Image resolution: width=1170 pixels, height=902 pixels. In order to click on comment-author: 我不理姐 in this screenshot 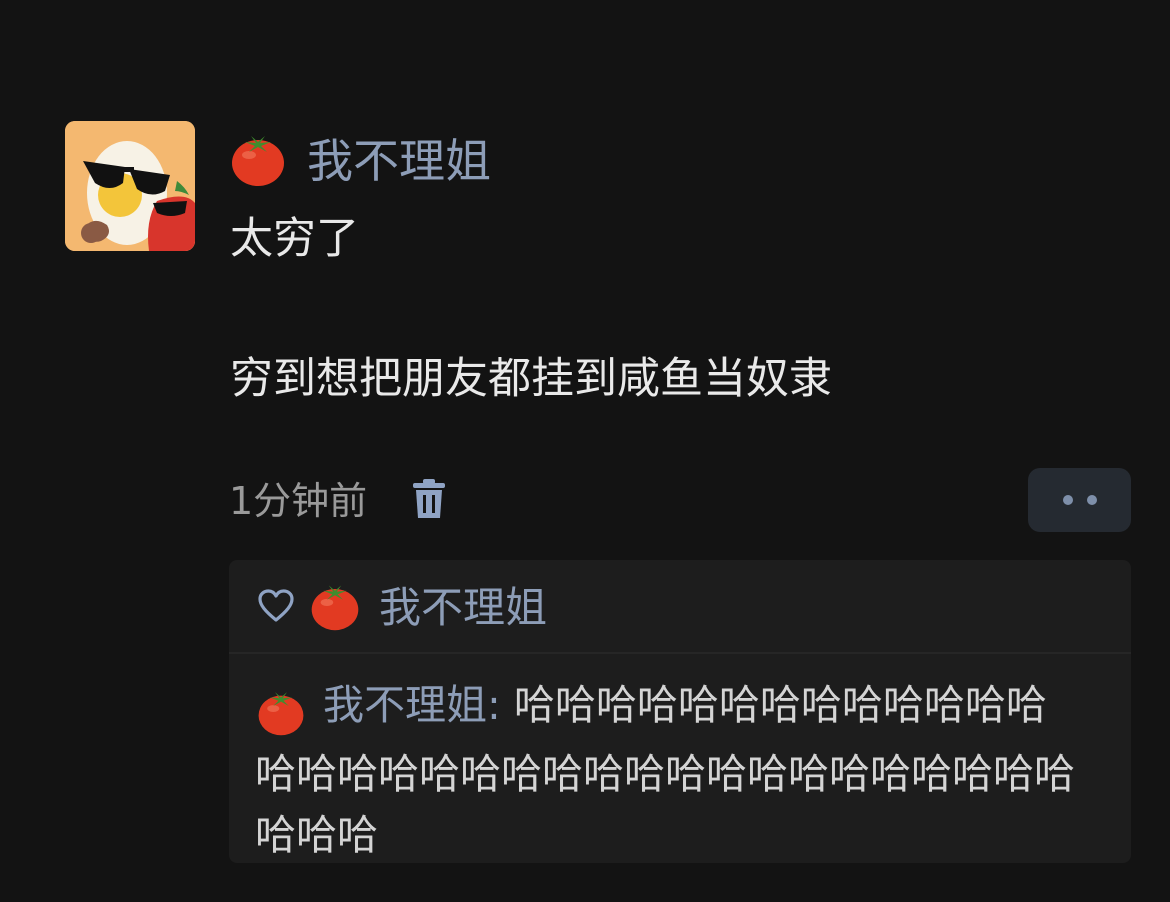, I will do `click(405, 705)`.